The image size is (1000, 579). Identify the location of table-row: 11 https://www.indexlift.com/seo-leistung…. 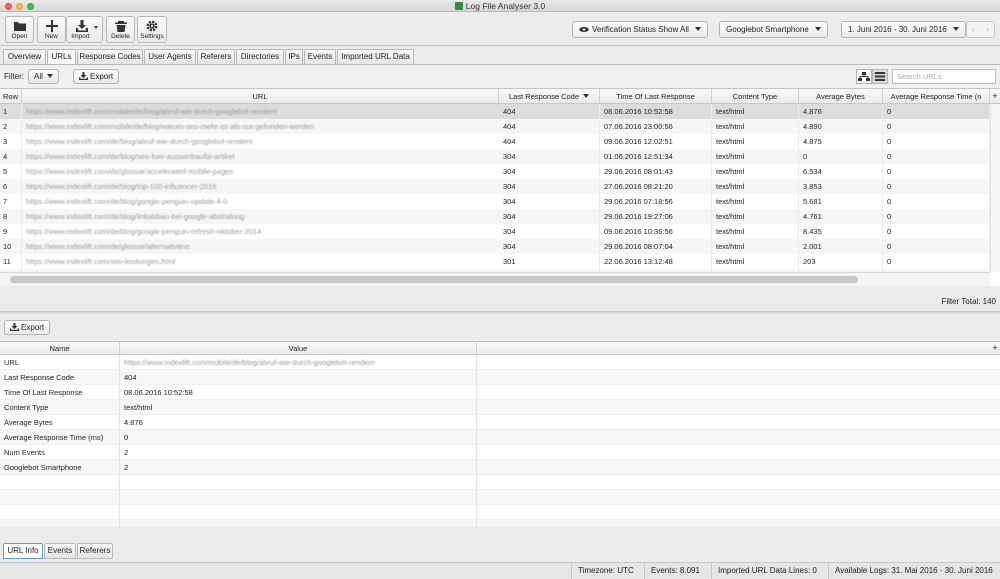
(495, 261).